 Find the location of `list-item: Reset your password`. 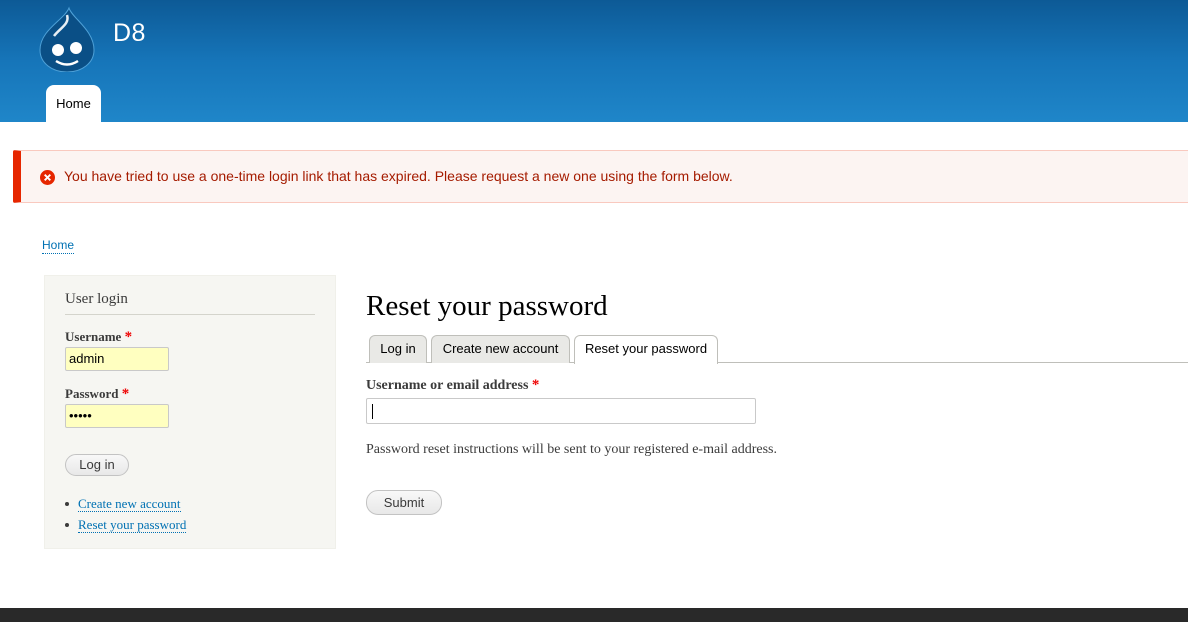

list-item: Reset your password is located at coordinates (126, 524).